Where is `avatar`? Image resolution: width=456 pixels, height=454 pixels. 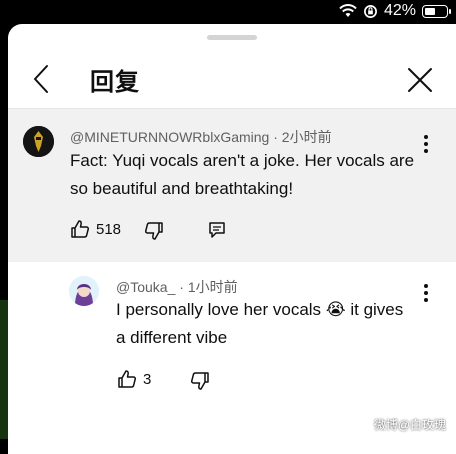
avatar is located at coordinates (38, 141).